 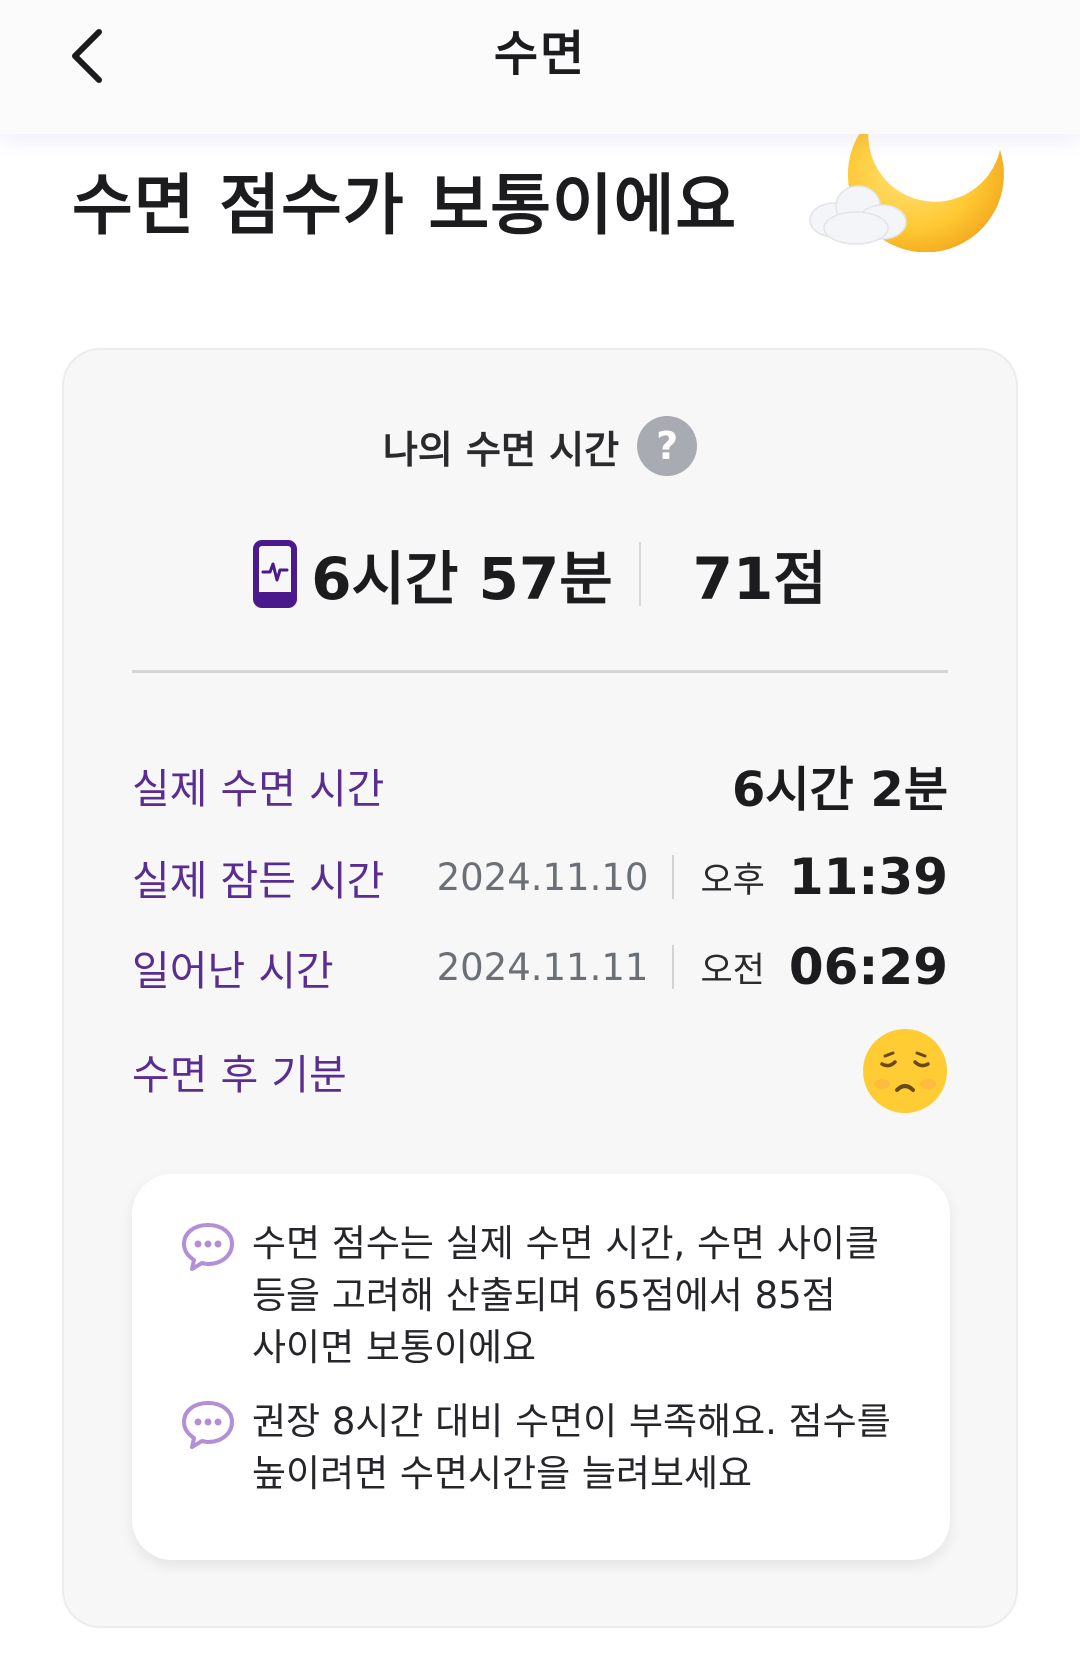 What do you see at coordinates (275, 574) in the screenshot?
I see `phone-sleep-tracker-icon` at bounding box center [275, 574].